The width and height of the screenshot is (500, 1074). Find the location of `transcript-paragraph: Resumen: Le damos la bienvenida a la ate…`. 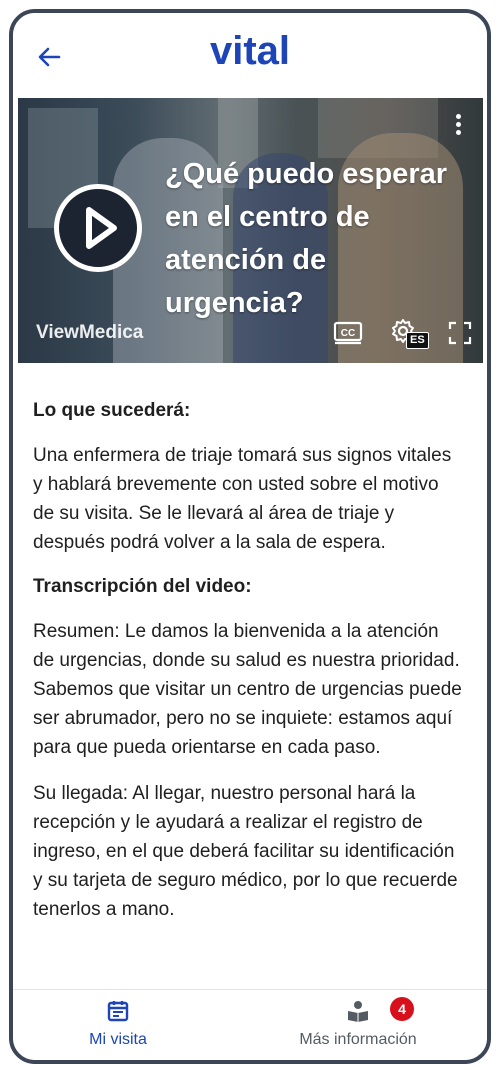

transcript-paragraph: Resumen: Le damos la bienvenida a la ate… is located at coordinates (247, 689).